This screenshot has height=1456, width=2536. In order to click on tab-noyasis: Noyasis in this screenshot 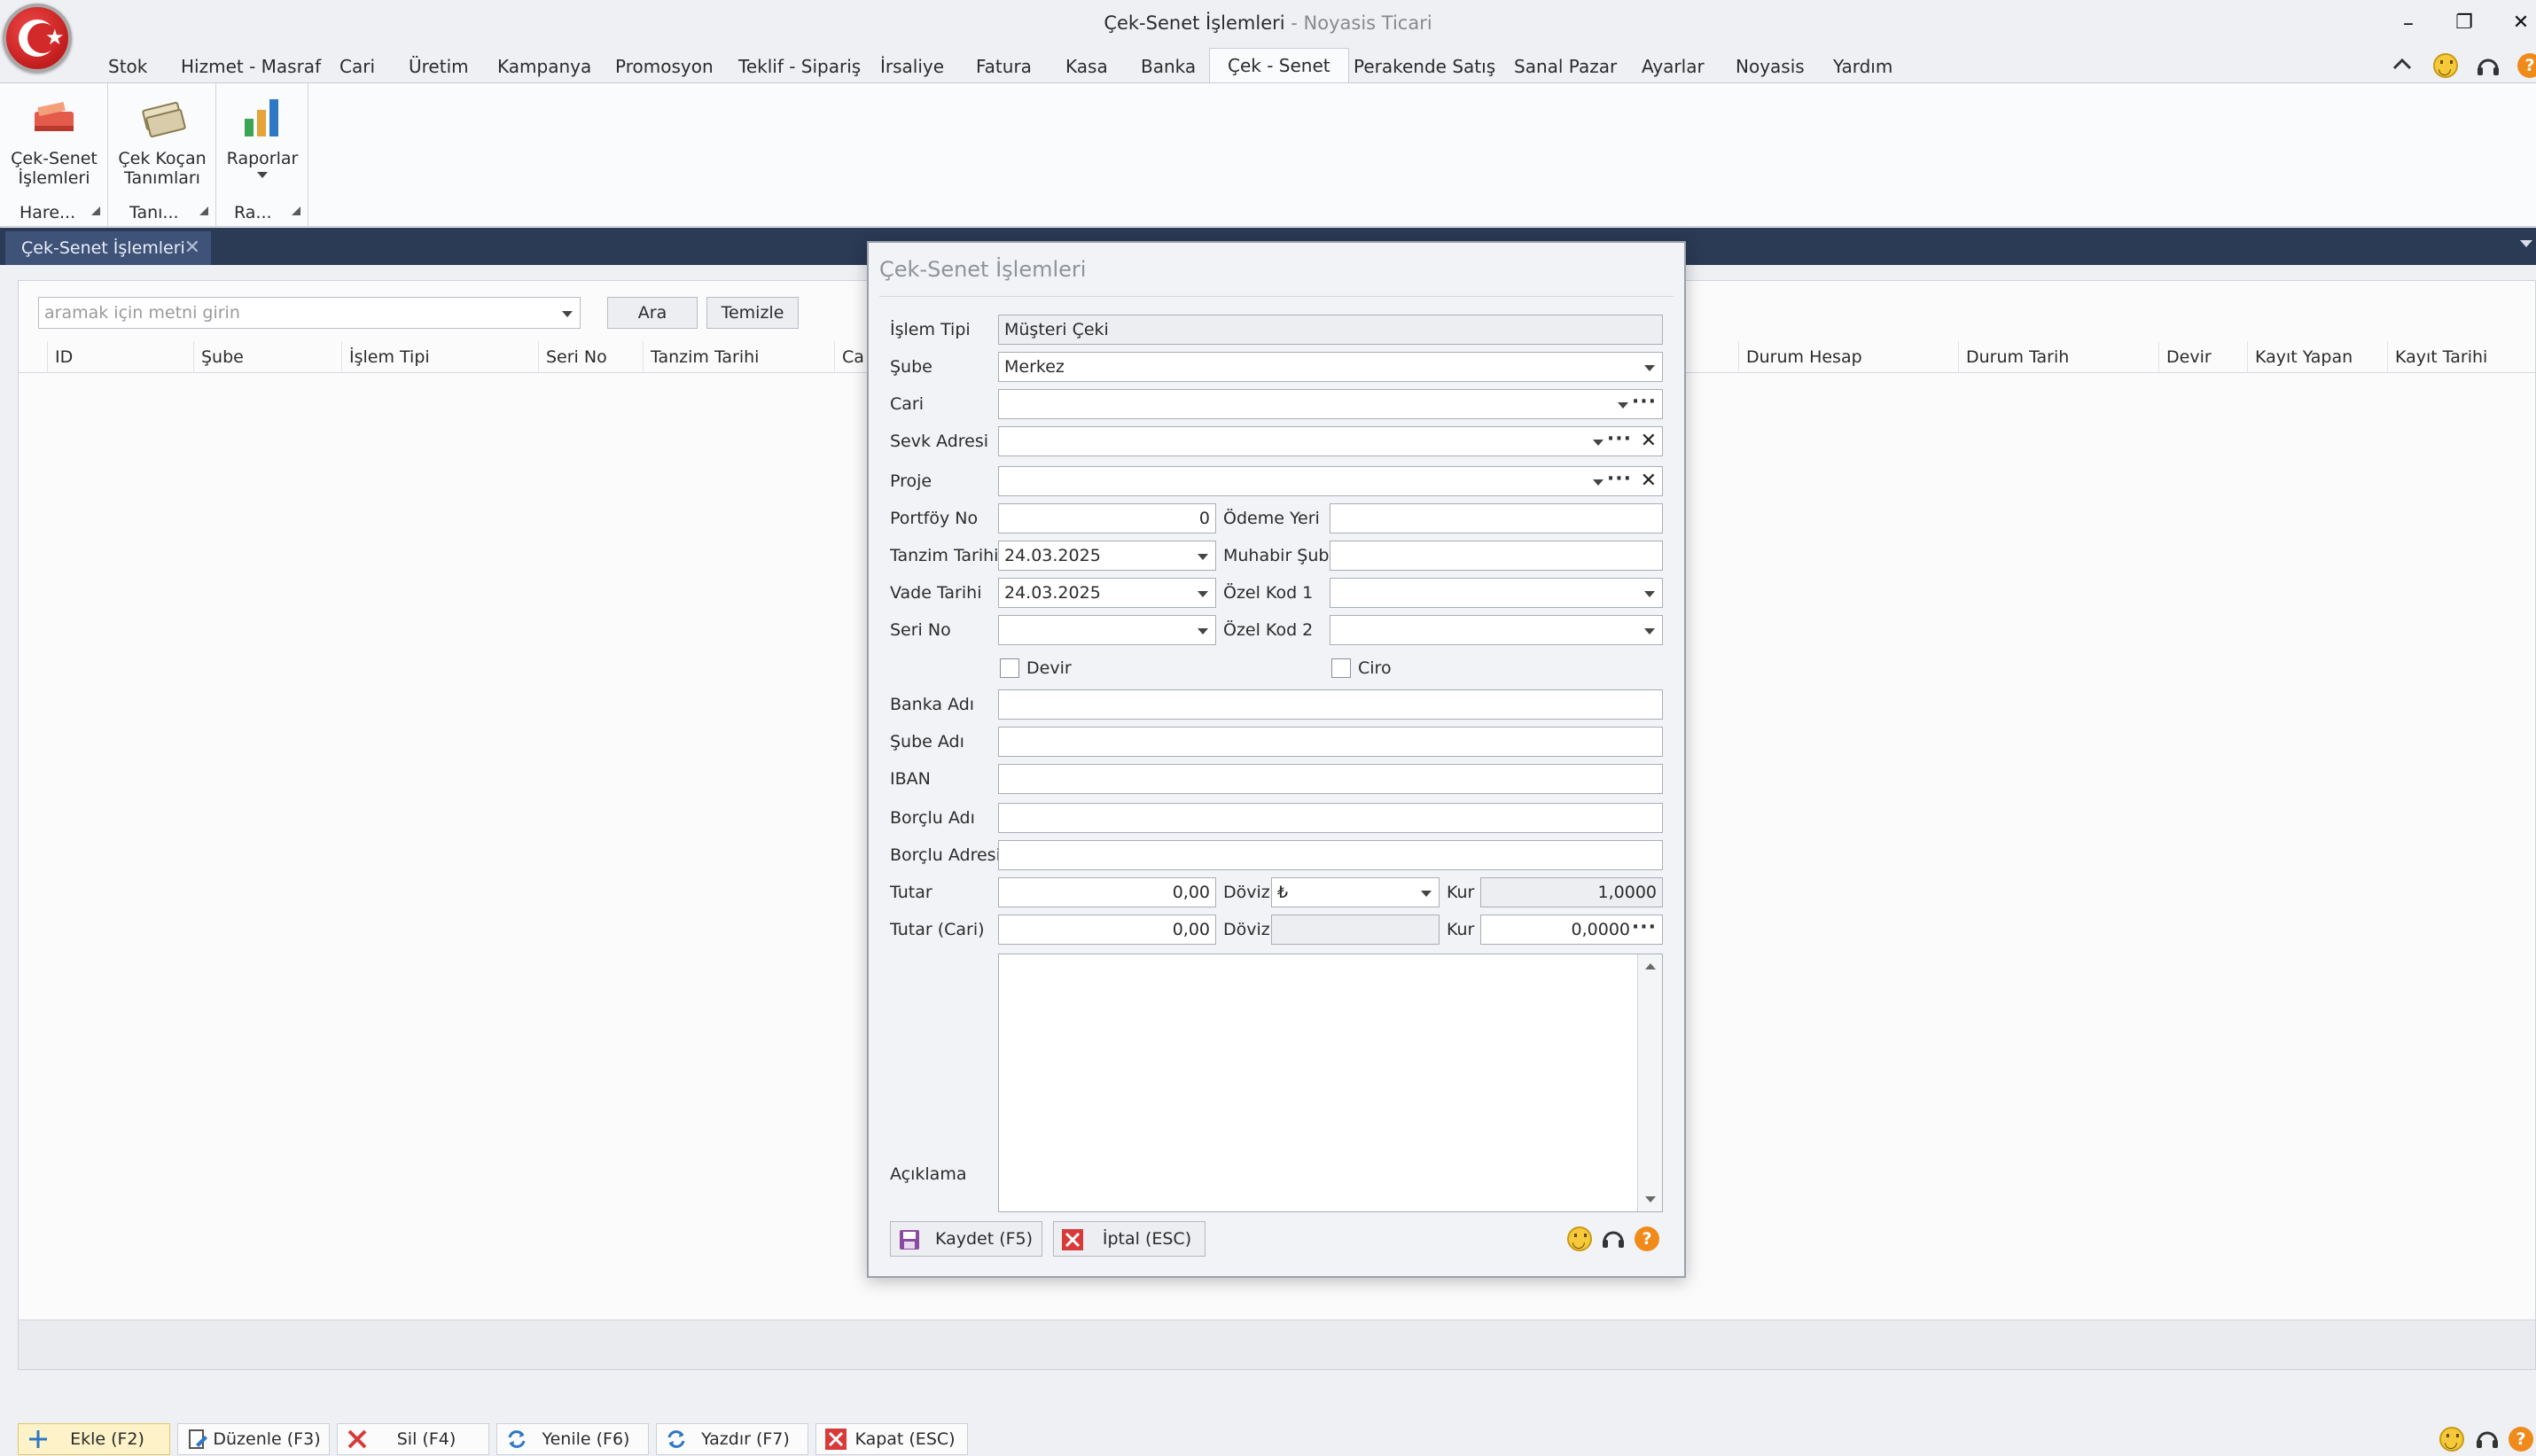, I will do `click(1770, 66)`.